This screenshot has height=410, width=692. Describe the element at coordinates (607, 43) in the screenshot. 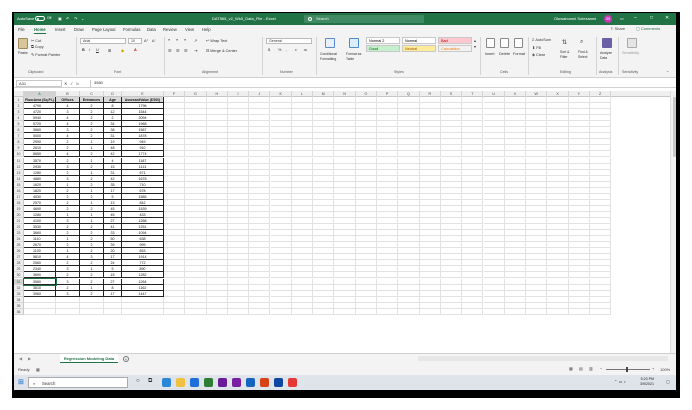

I see `analyze-data-icon` at that location.